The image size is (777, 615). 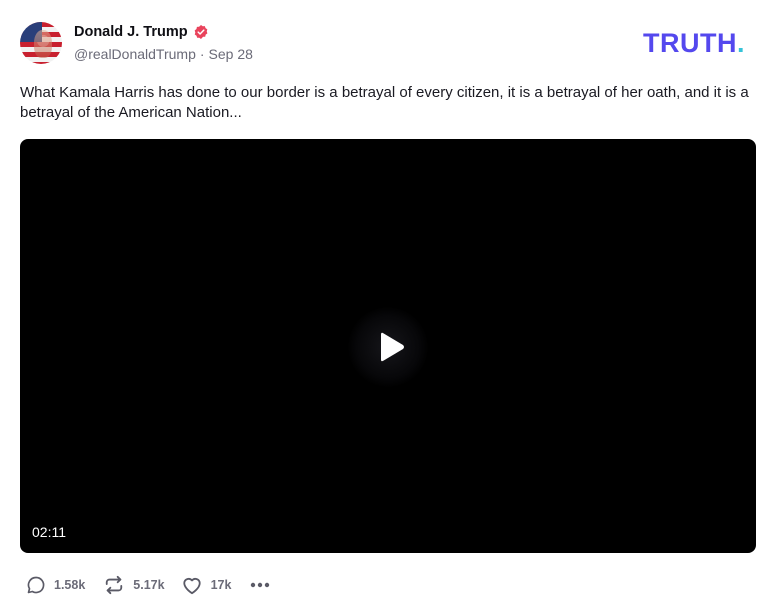 What do you see at coordinates (131, 32) in the screenshot?
I see `display-name: Donald J. Trump` at bounding box center [131, 32].